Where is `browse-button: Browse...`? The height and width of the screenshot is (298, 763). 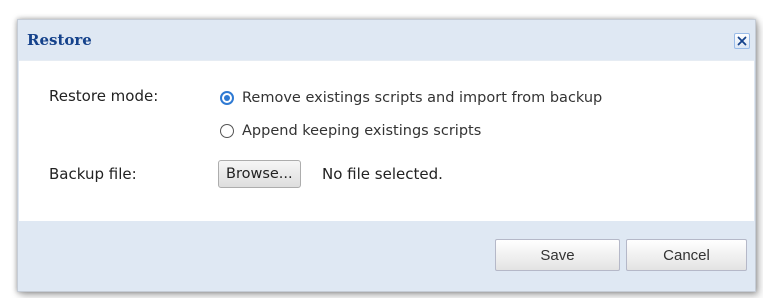 browse-button: Browse... is located at coordinates (259, 174).